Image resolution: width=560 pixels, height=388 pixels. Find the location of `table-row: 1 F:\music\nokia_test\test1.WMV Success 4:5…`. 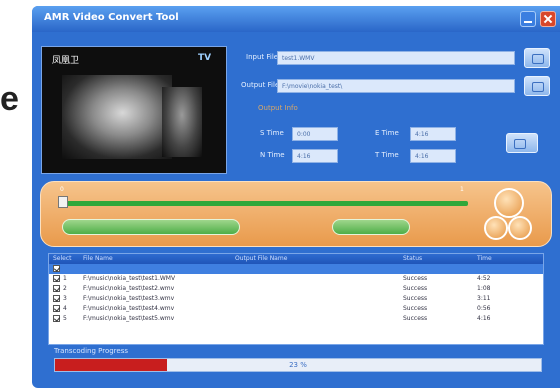

table-row: 1 F:\music\nokia_test\test1.WMV Success 4:5… is located at coordinates (296, 279).